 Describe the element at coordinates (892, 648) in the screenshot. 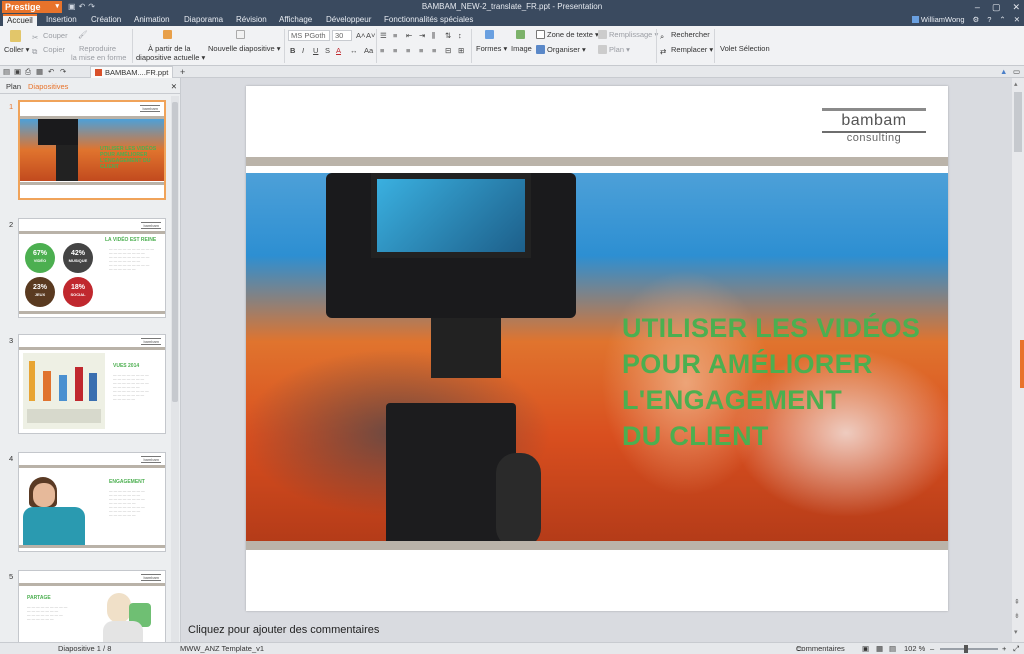

I see `reading-view-icon: ▤` at that location.